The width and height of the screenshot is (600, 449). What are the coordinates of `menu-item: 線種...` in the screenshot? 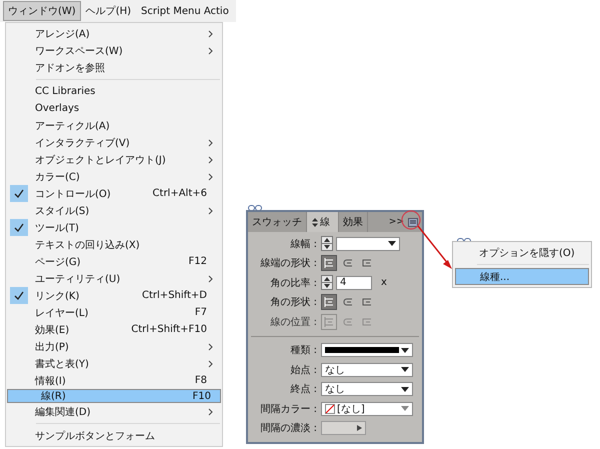 It's located at (522, 276).